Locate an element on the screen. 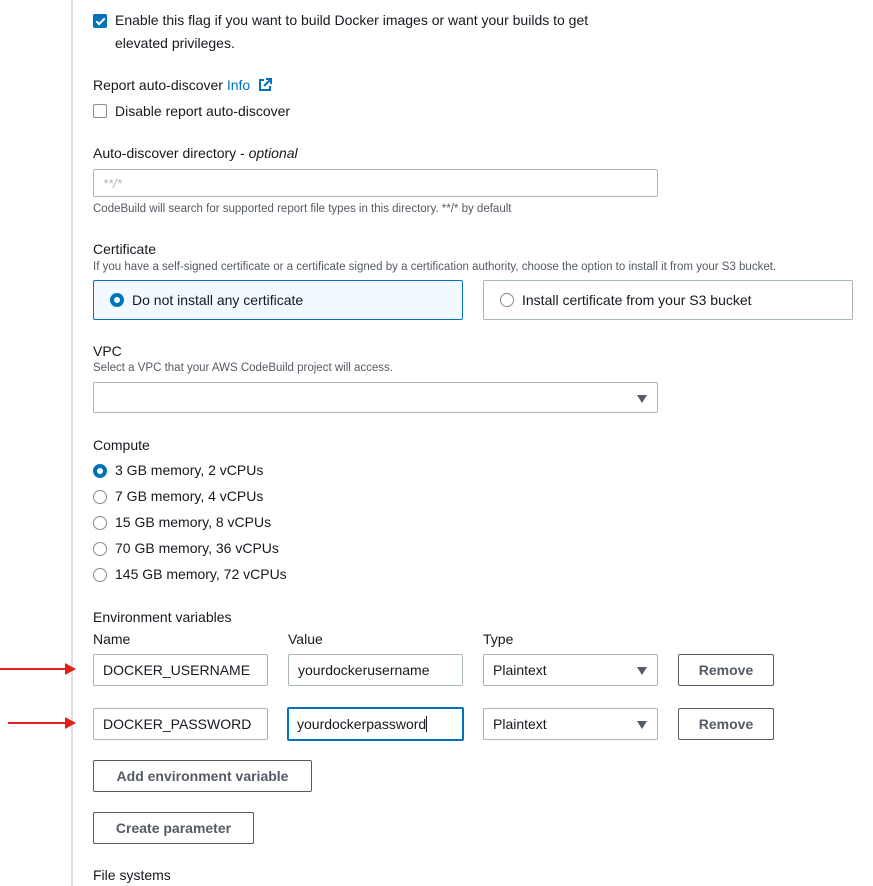  certificate-option-s3: Install certificate from your S3 bucket is located at coordinates (668, 300).